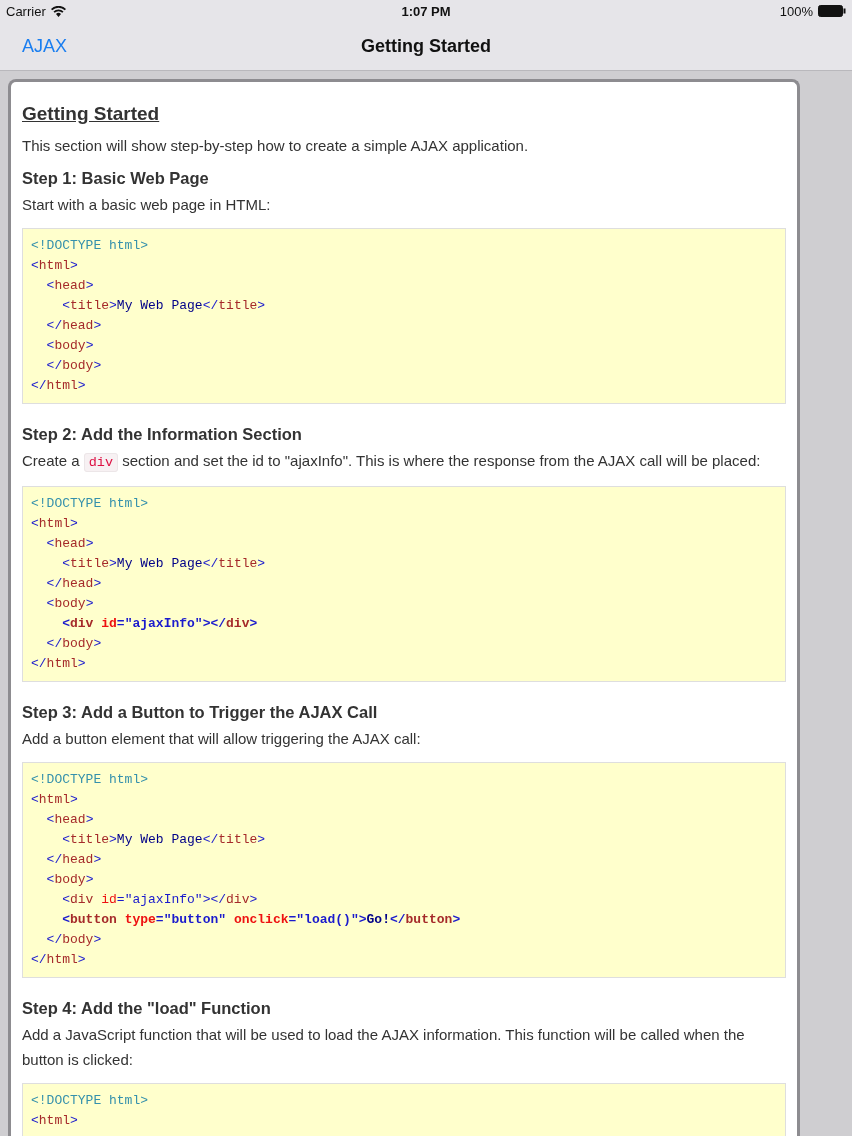 Image resolution: width=852 pixels, height=1136 pixels. I want to click on step-paragraph: Create a div section and set the id to "ajaxInfo". This is where the response from the AJAX call will be placed:, so click(392, 462).